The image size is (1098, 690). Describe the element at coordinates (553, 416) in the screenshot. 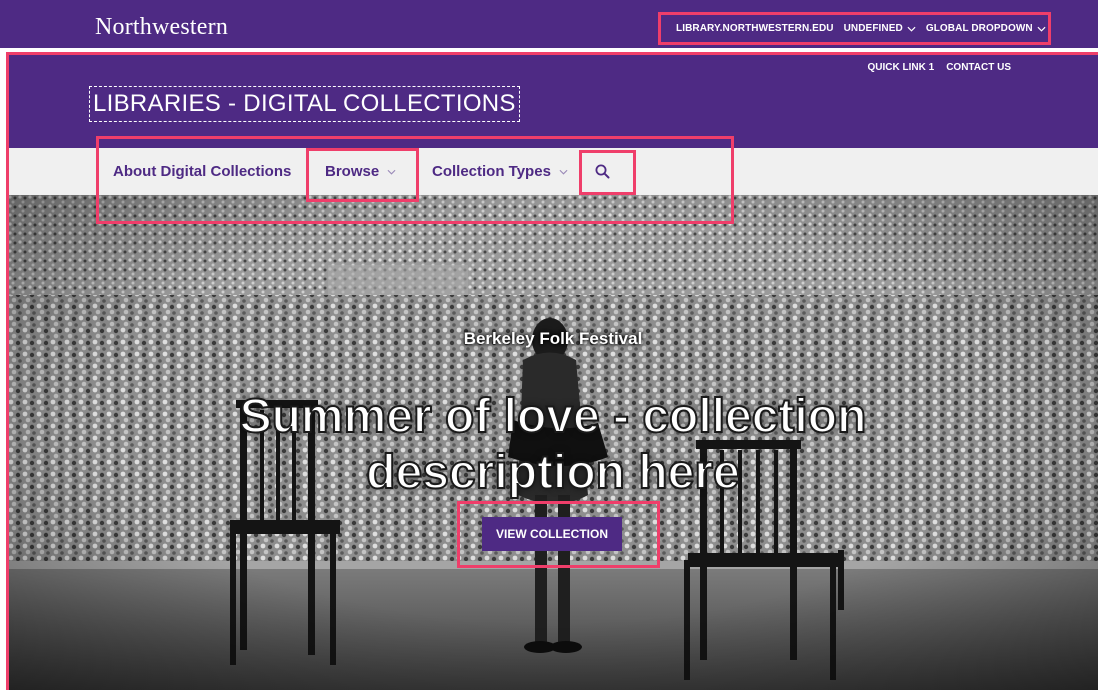

I see `hero-title-line-1: Summer of love - collection` at that location.